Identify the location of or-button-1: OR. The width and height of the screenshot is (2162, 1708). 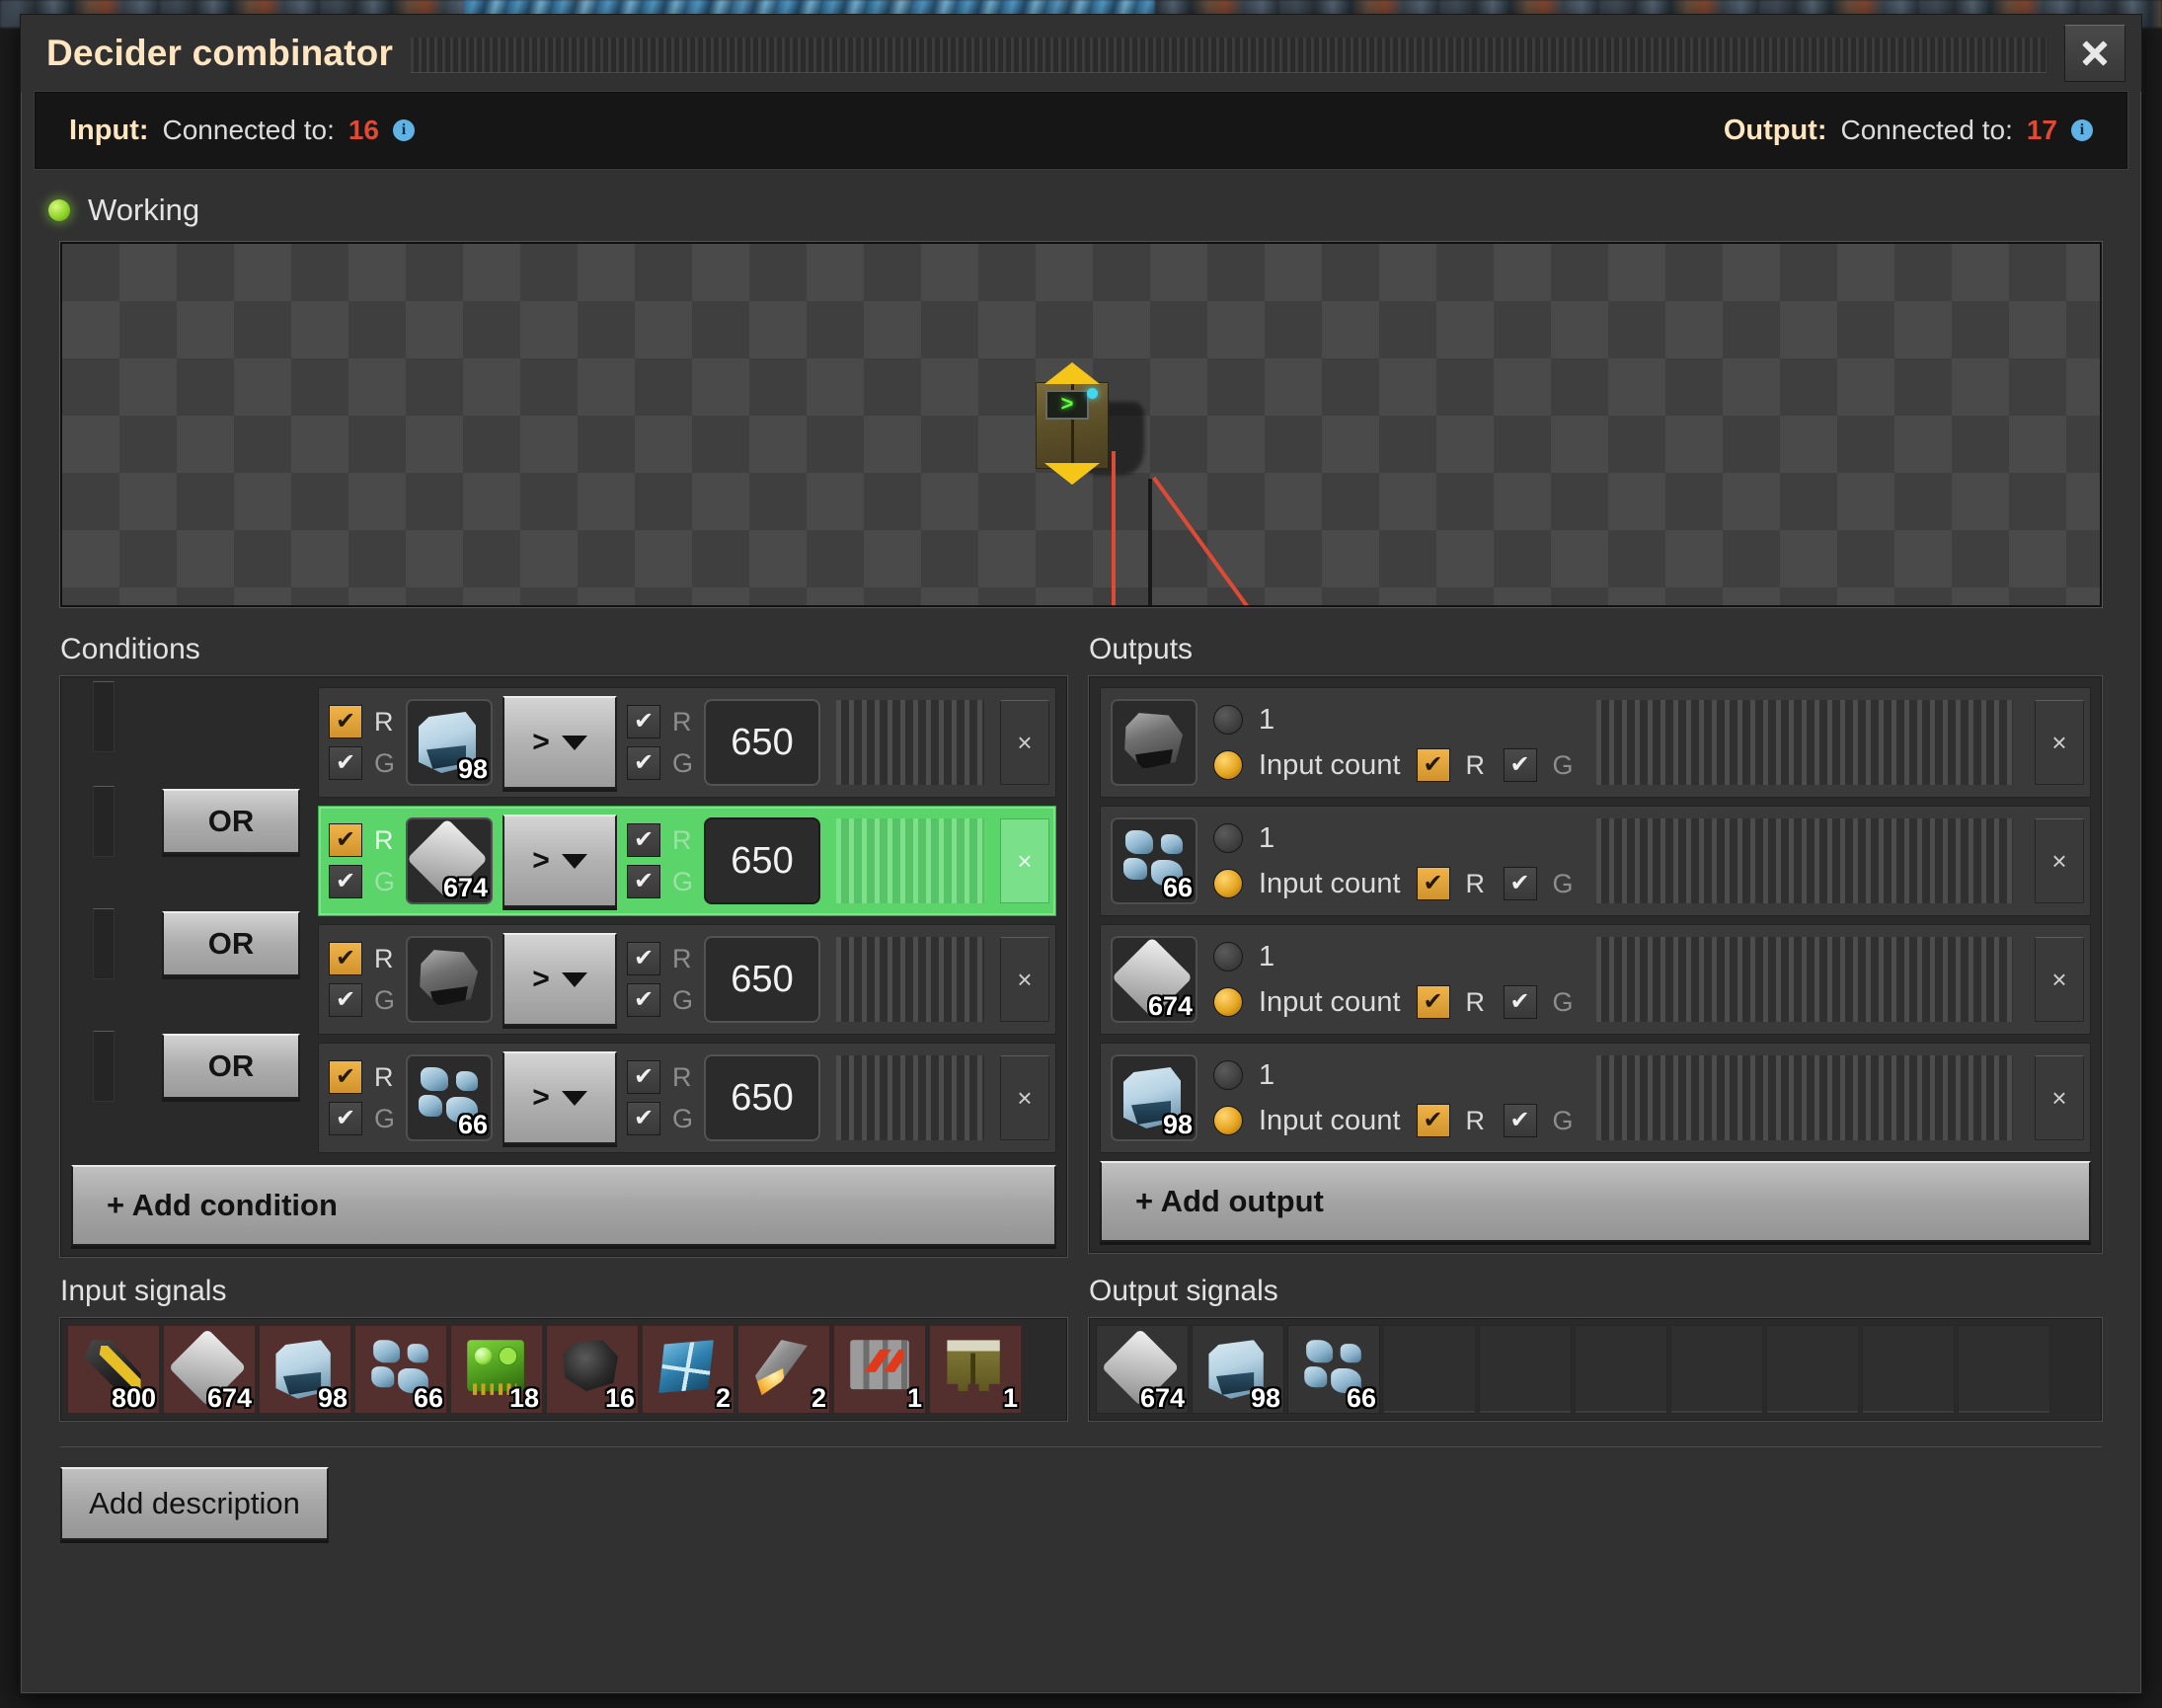
(231, 821).